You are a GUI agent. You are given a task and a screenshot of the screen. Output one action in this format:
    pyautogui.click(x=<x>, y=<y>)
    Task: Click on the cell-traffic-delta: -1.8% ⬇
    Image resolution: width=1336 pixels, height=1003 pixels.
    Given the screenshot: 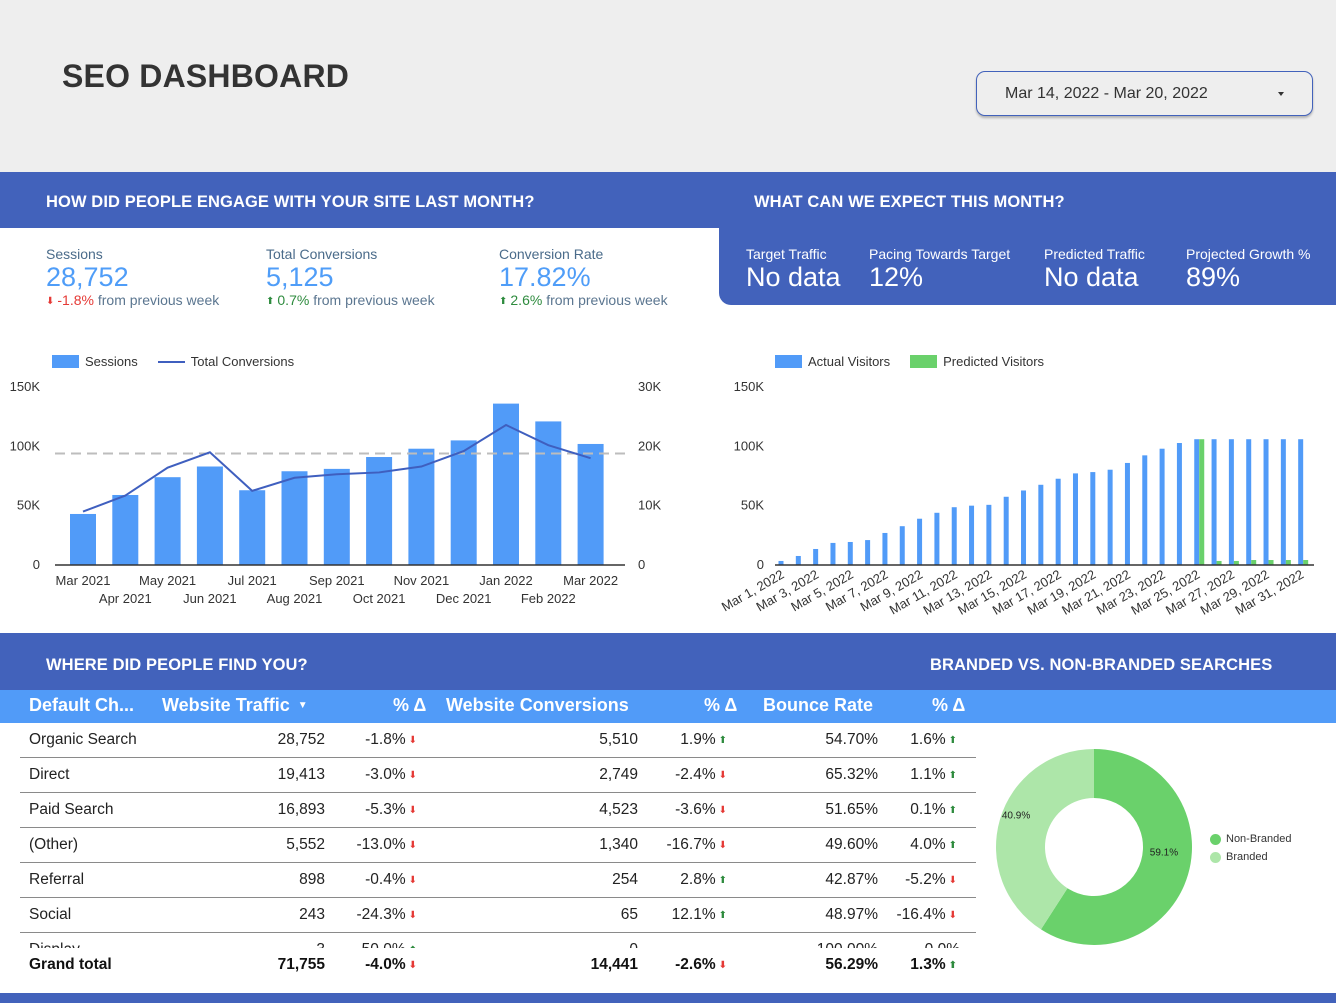 What is the action you would take?
    pyautogui.click(x=391, y=739)
    